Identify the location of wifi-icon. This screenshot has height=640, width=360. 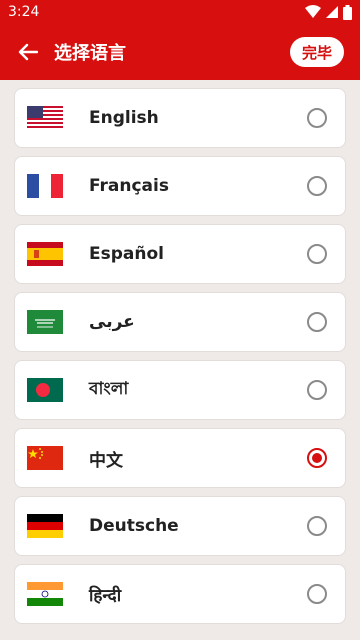
(313, 11).